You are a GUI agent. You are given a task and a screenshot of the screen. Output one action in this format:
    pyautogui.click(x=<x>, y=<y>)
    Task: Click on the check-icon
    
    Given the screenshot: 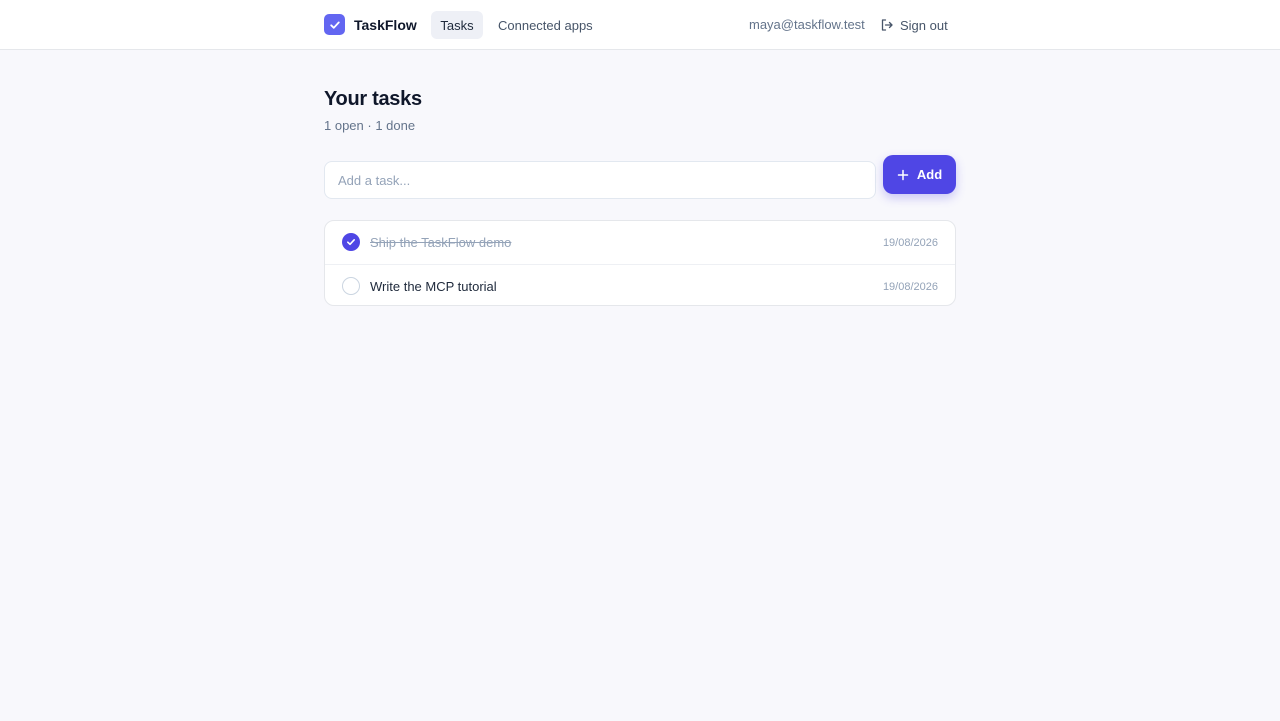 What is the action you would take?
    pyautogui.click(x=351, y=242)
    